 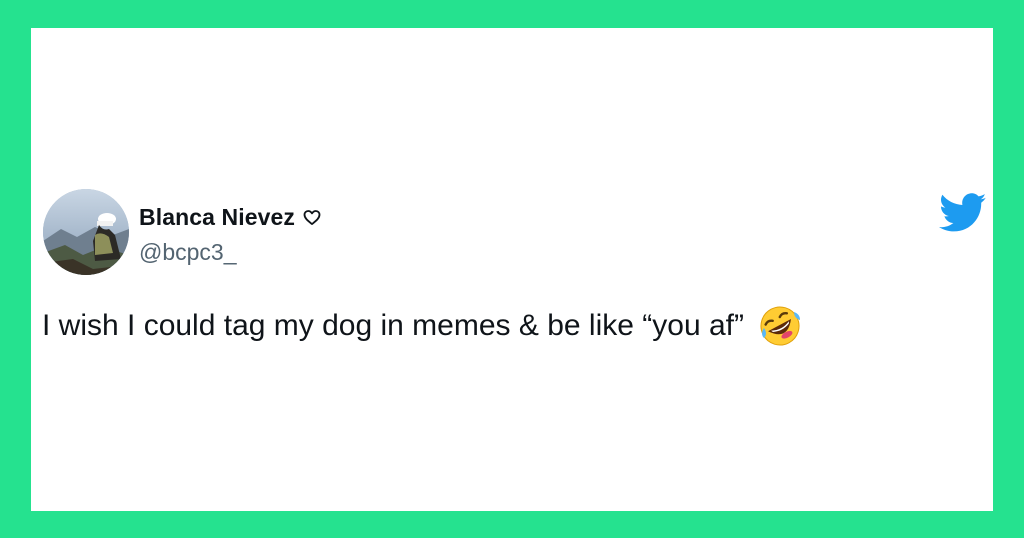 I want to click on author-display-name: Blanca Nievez, so click(x=217, y=217).